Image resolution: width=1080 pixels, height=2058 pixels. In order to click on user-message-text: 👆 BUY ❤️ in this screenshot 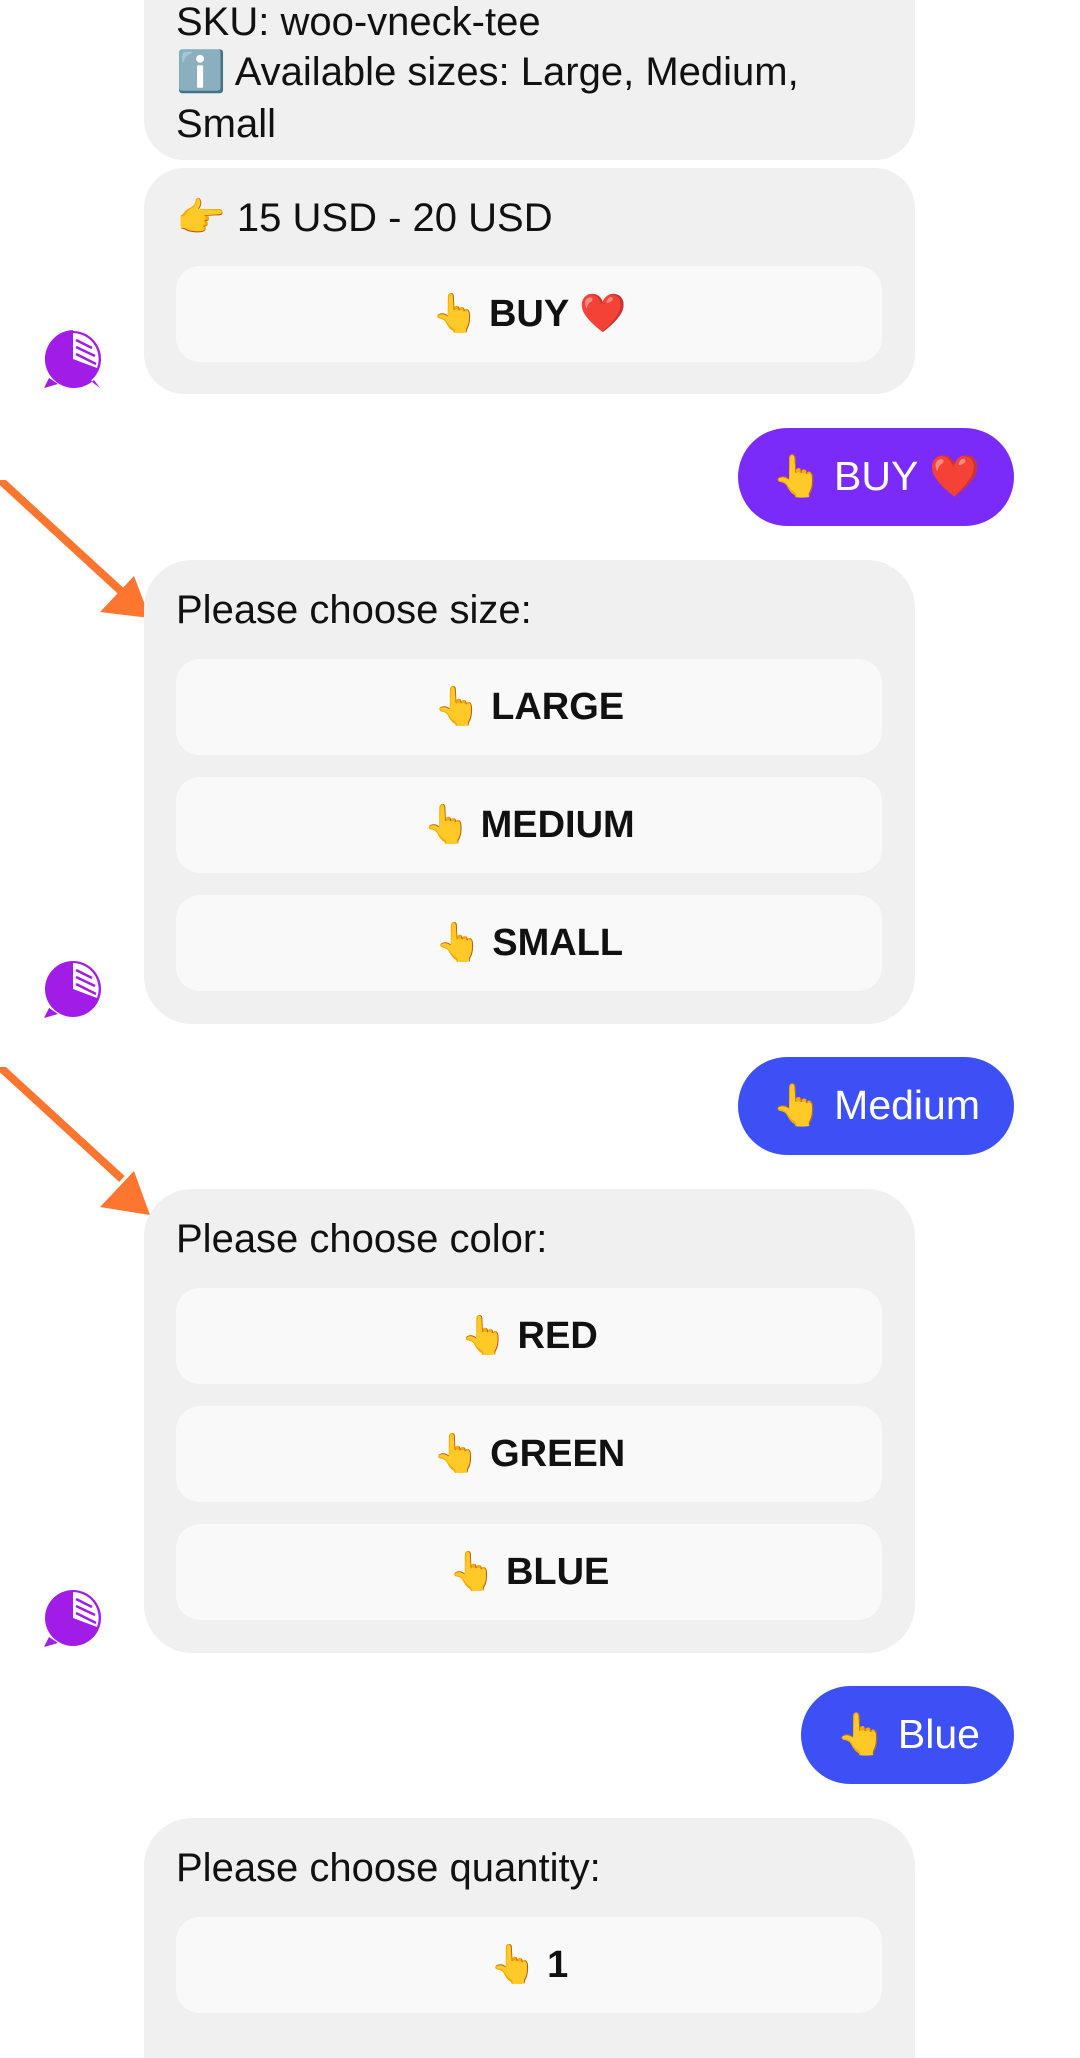, I will do `click(875, 476)`.